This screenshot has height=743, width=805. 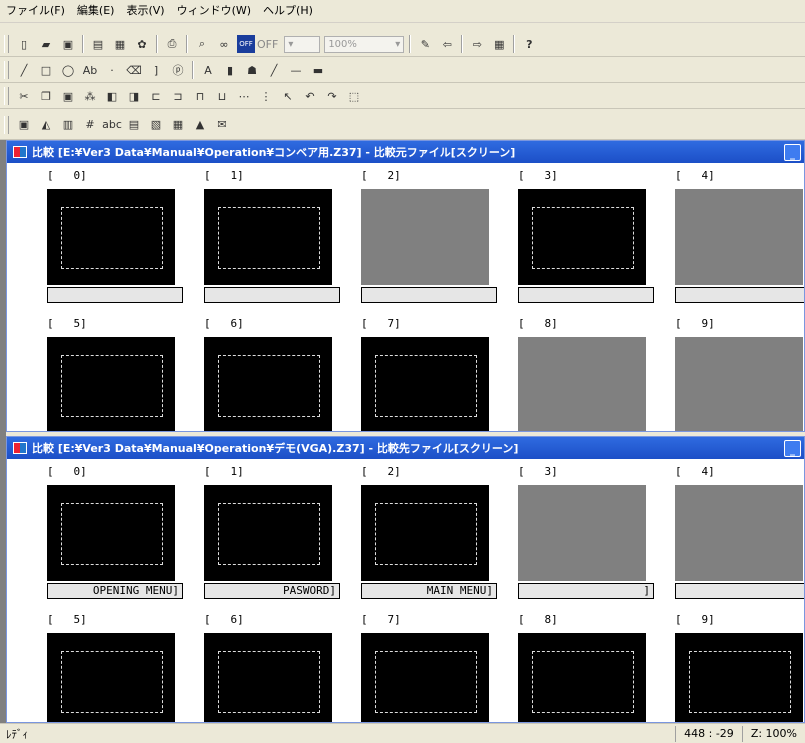 What do you see at coordinates (224, 44) in the screenshot?
I see `link-icon: ∞` at bounding box center [224, 44].